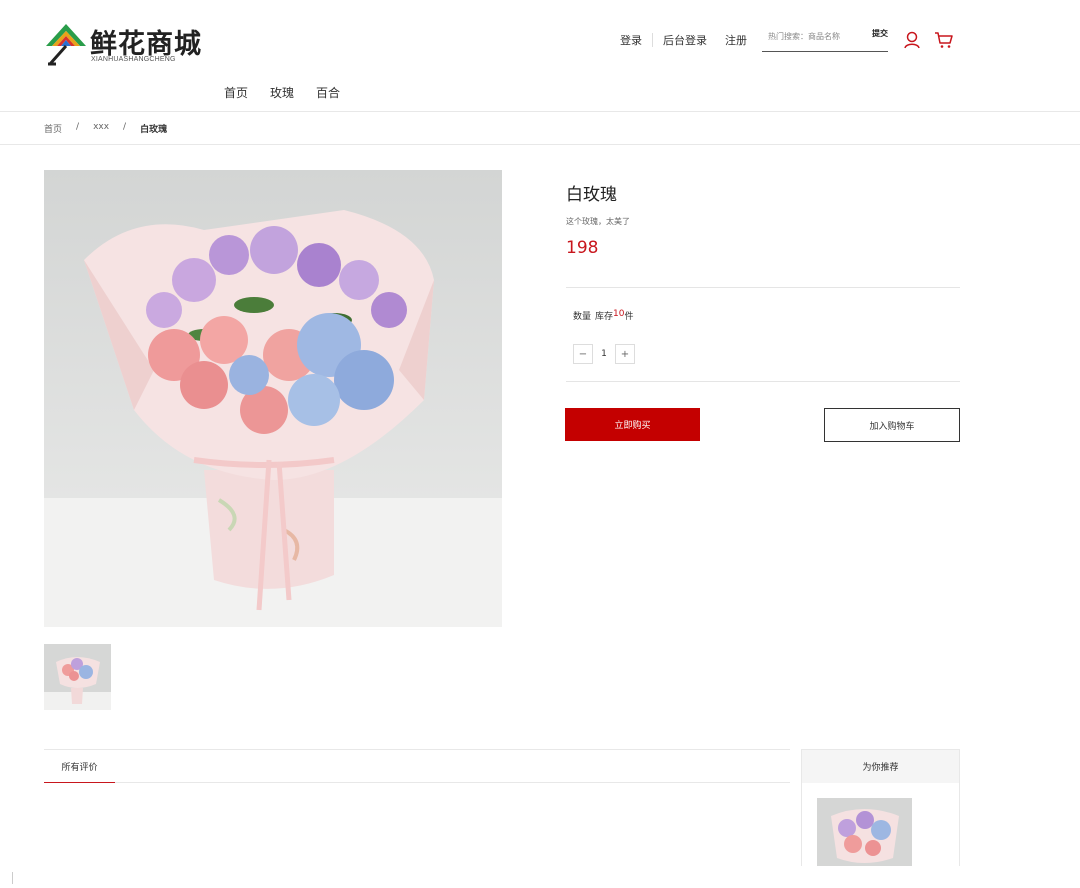 The width and height of the screenshot is (1080, 888). Describe the element at coordinates (124, 45) in the screenshot. I see `brand-logo: 鲜花商城 XIANHUASHANGCHENG` at that location.